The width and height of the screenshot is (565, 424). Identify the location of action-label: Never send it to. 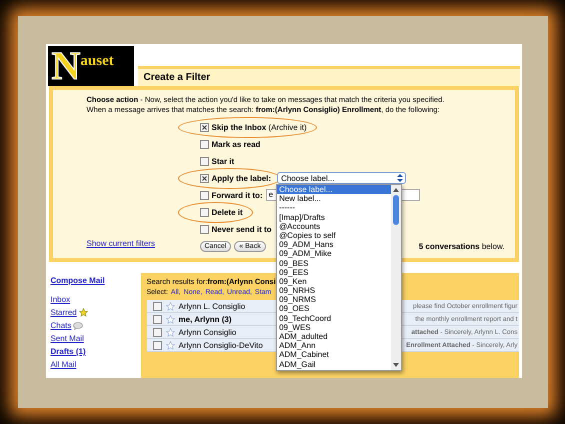
(242, 229).